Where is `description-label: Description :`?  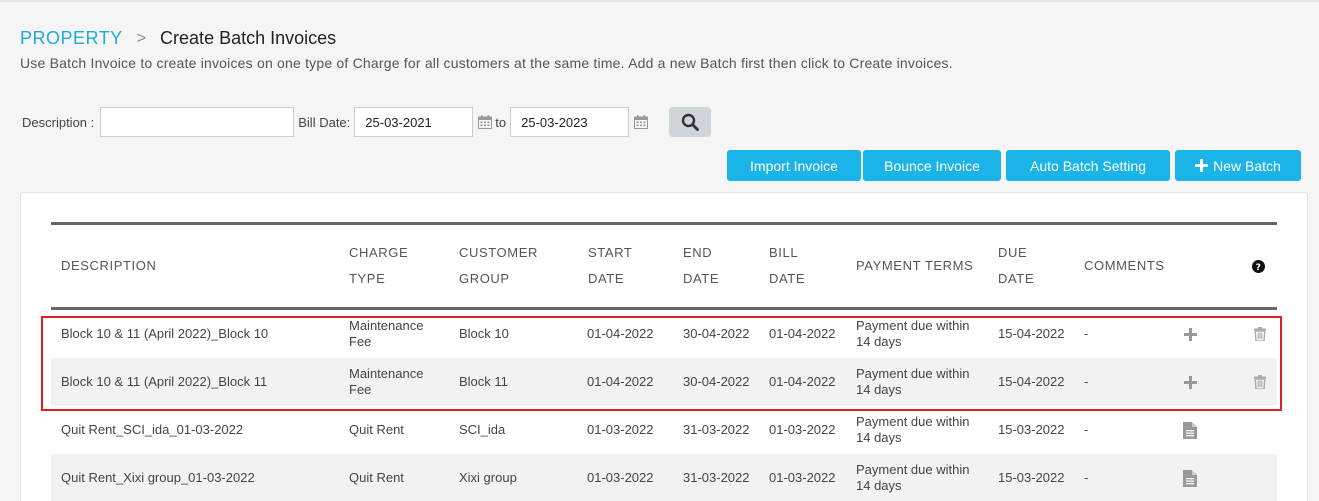
description-label: Description : is located at coordinates (58, 122).